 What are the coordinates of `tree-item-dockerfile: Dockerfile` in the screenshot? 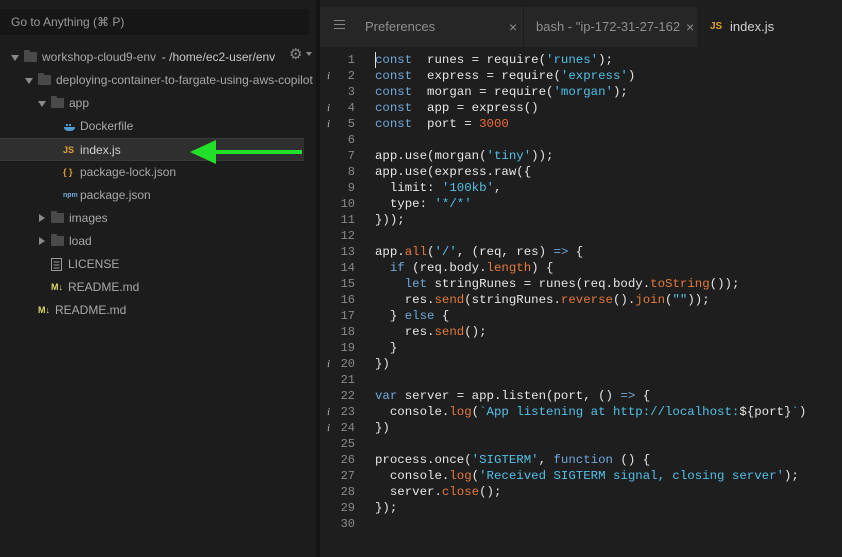 It's located at (152, 126).